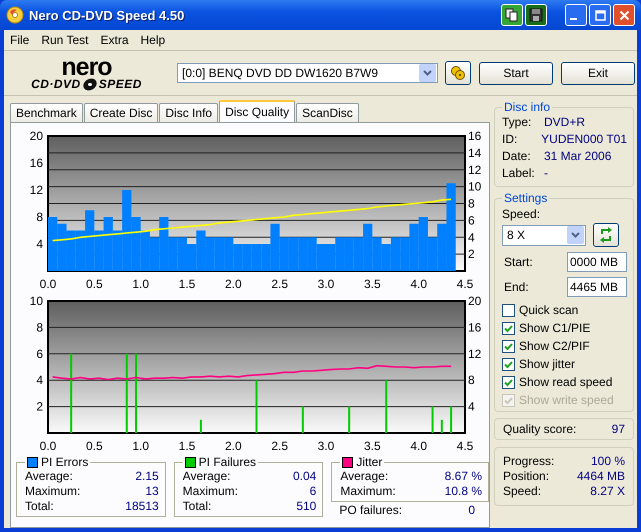  Describe the element at coordinates (578, 156) in the screenshot. I see `info-value: 31 Mar 2006` at that location.